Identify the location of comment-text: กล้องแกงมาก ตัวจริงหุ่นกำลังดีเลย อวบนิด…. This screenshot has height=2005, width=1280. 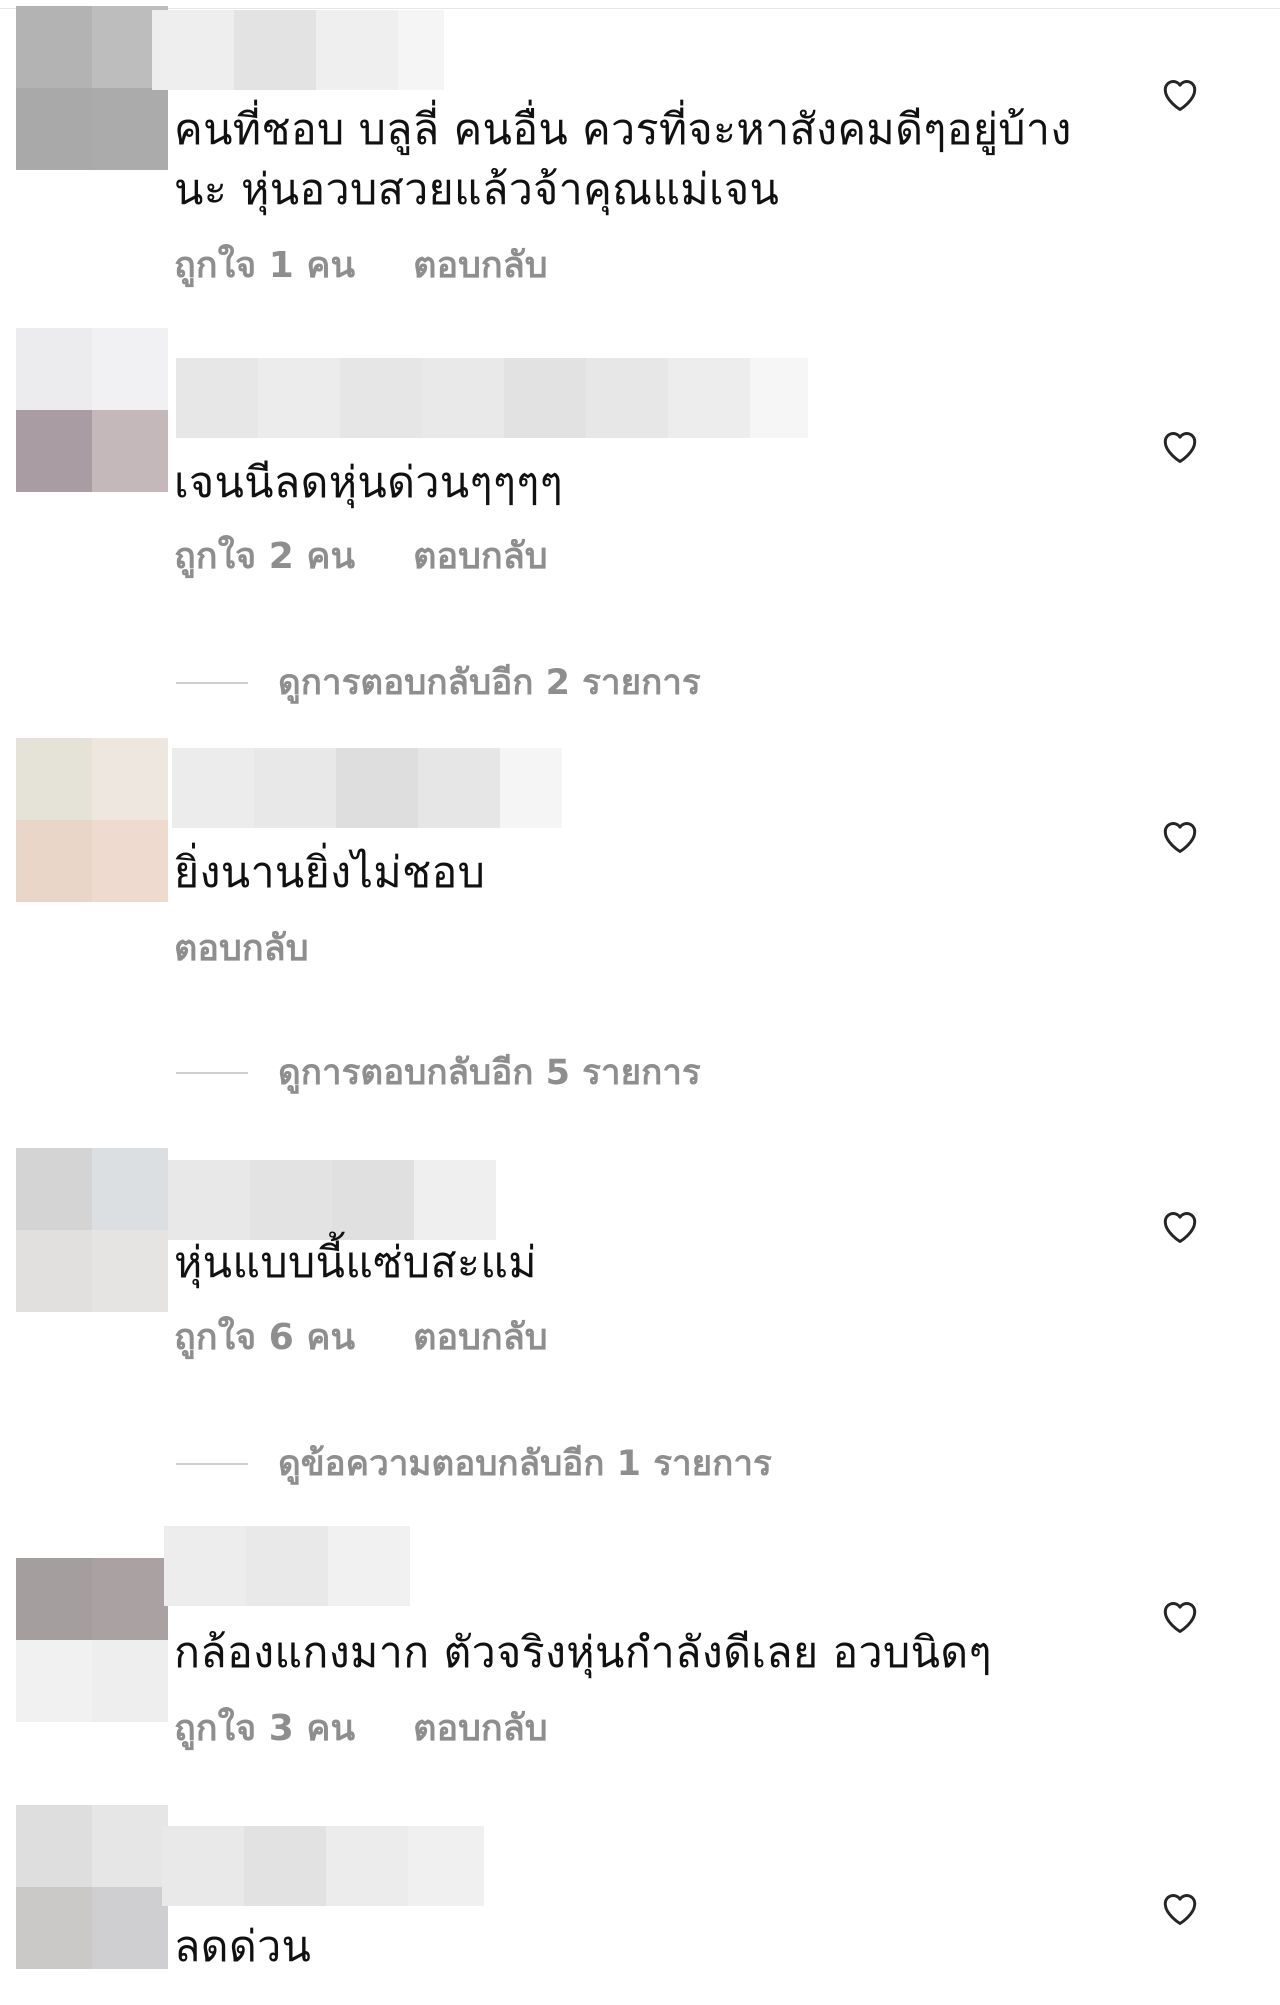
(583, 1653).